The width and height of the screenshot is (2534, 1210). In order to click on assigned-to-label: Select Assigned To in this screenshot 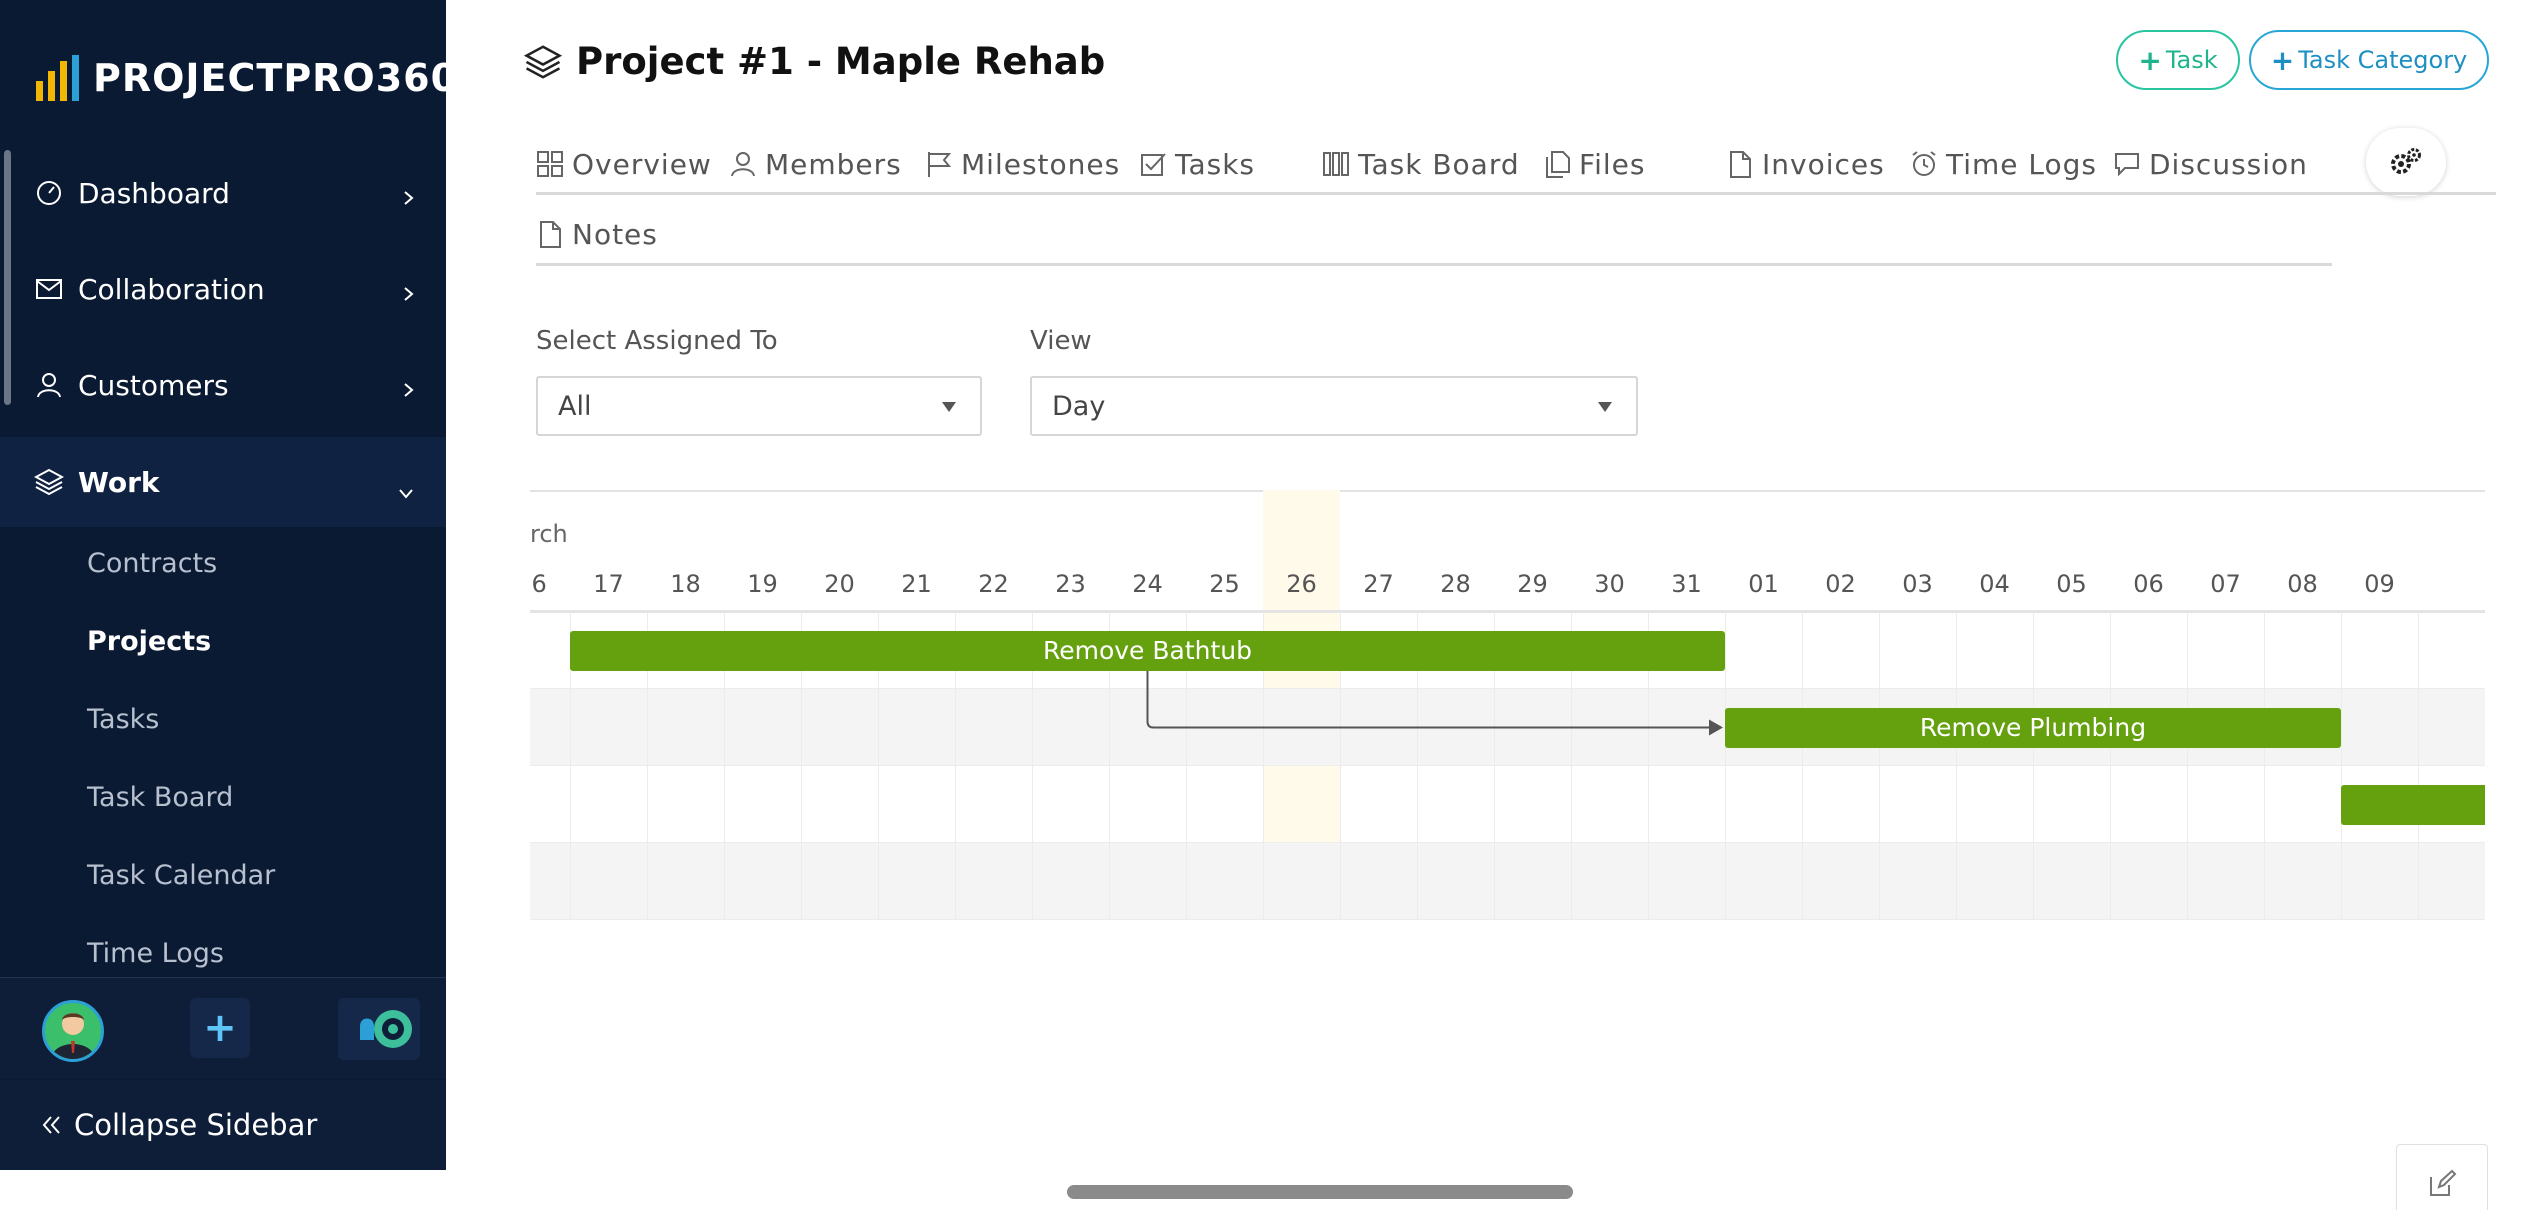, I will do `click(657, 341)`.